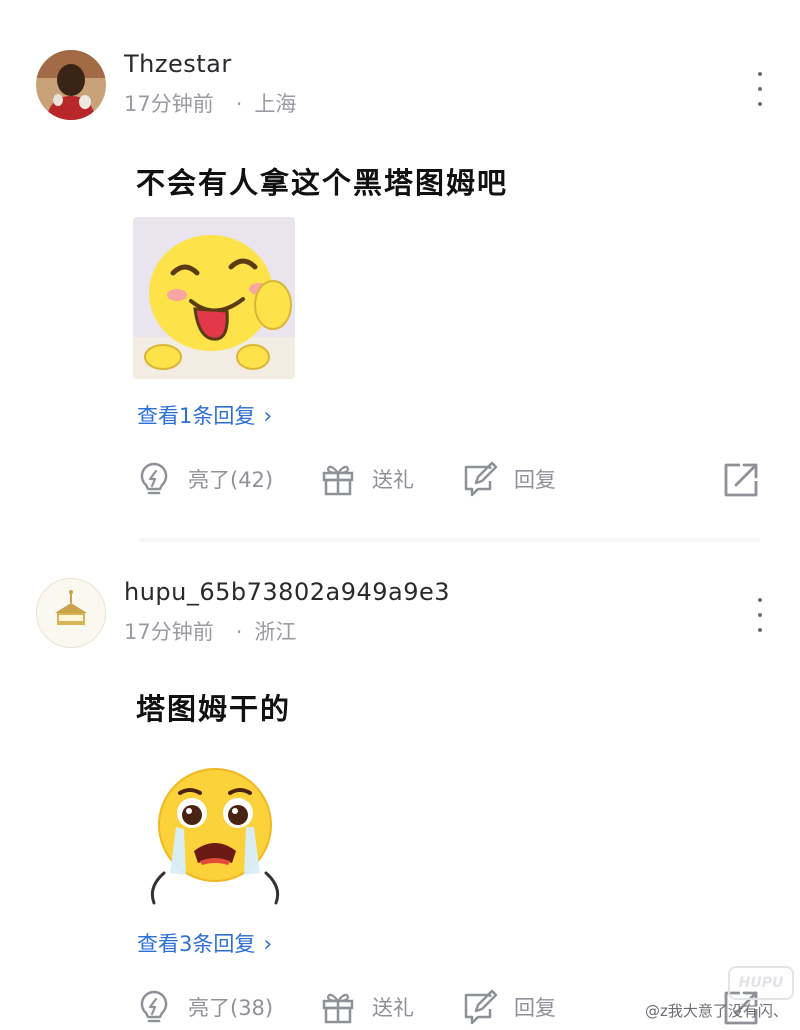 This screenshot has width=800, height=1030. What do you see at coordinates (214, 298) in the screenshot?
I see `laughing-tongue-sticker` at bounding box center [214, 298].